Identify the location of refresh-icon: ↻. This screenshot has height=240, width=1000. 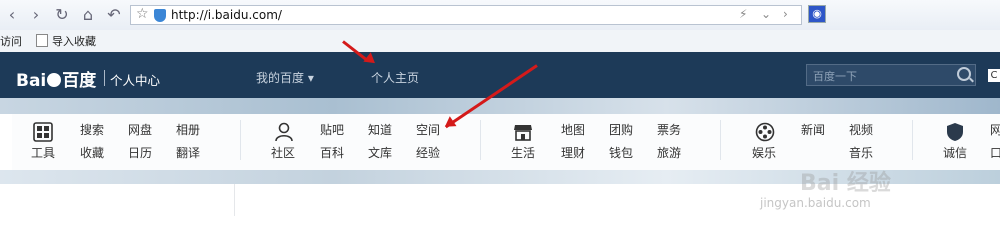
(62, 14).